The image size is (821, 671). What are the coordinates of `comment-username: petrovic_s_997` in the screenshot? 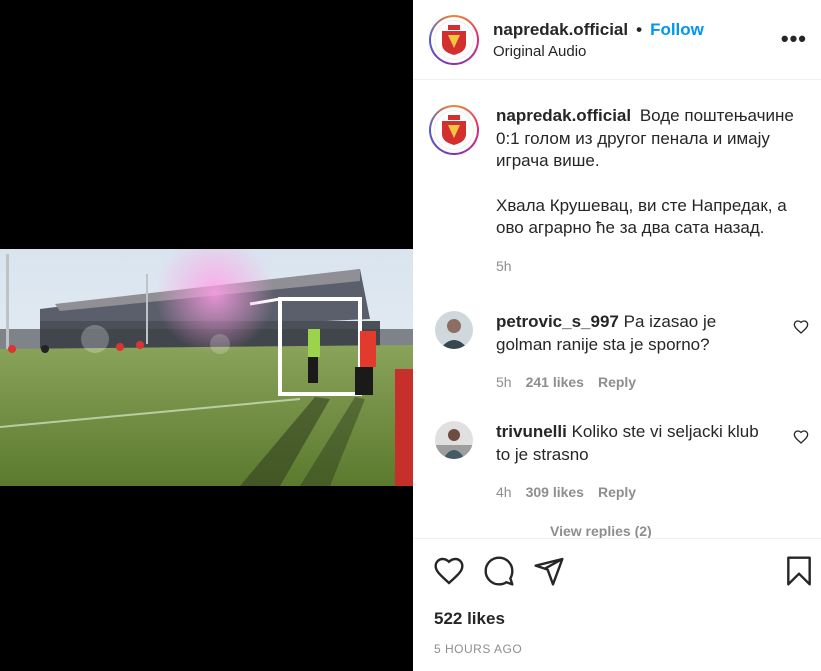 It's located at (557, 321).